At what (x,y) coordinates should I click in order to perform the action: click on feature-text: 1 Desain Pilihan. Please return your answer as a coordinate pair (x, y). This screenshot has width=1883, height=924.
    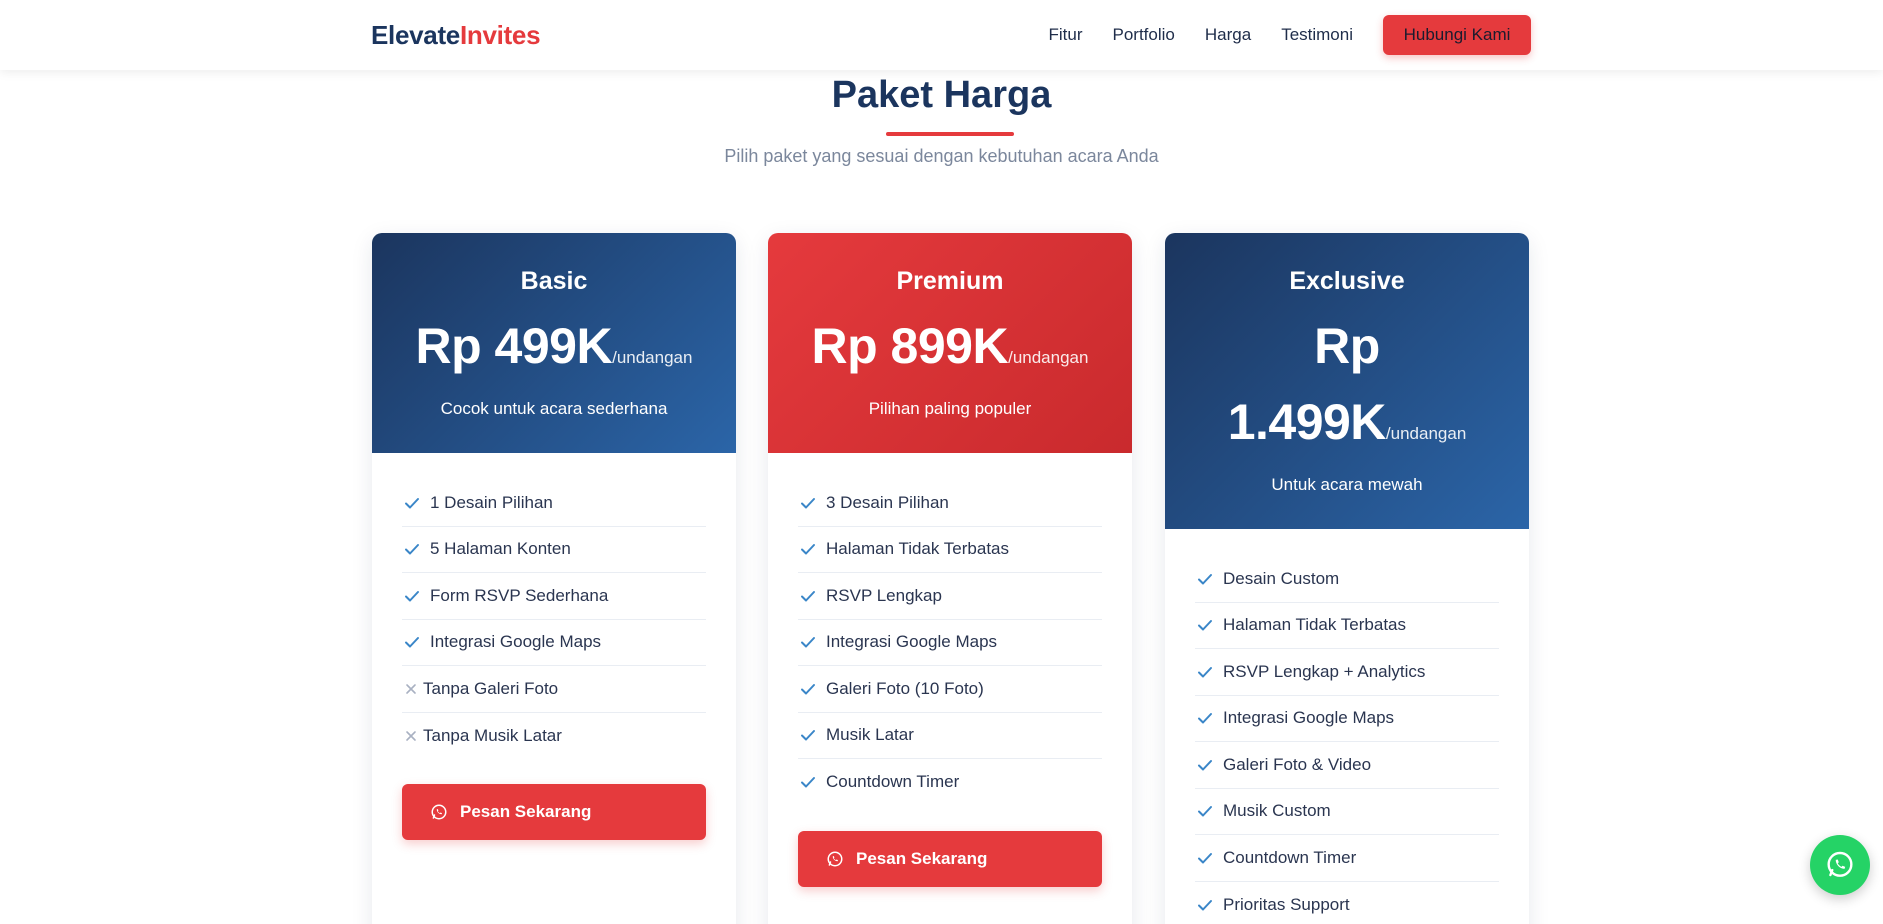
    Looking at the image, I should click on (491, 502).